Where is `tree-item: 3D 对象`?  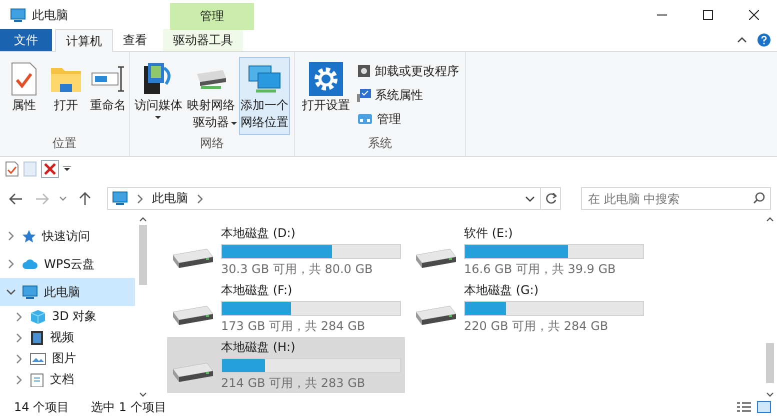 tree-item: 3D 对象 is located at coordinates (67, 316).